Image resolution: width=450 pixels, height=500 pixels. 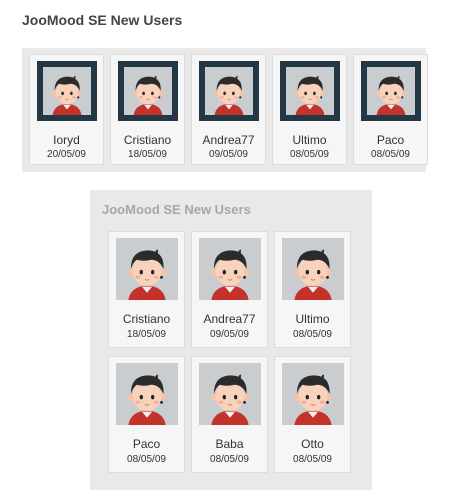 I want to click on username-link: Baba, so click(x=229, y=444).